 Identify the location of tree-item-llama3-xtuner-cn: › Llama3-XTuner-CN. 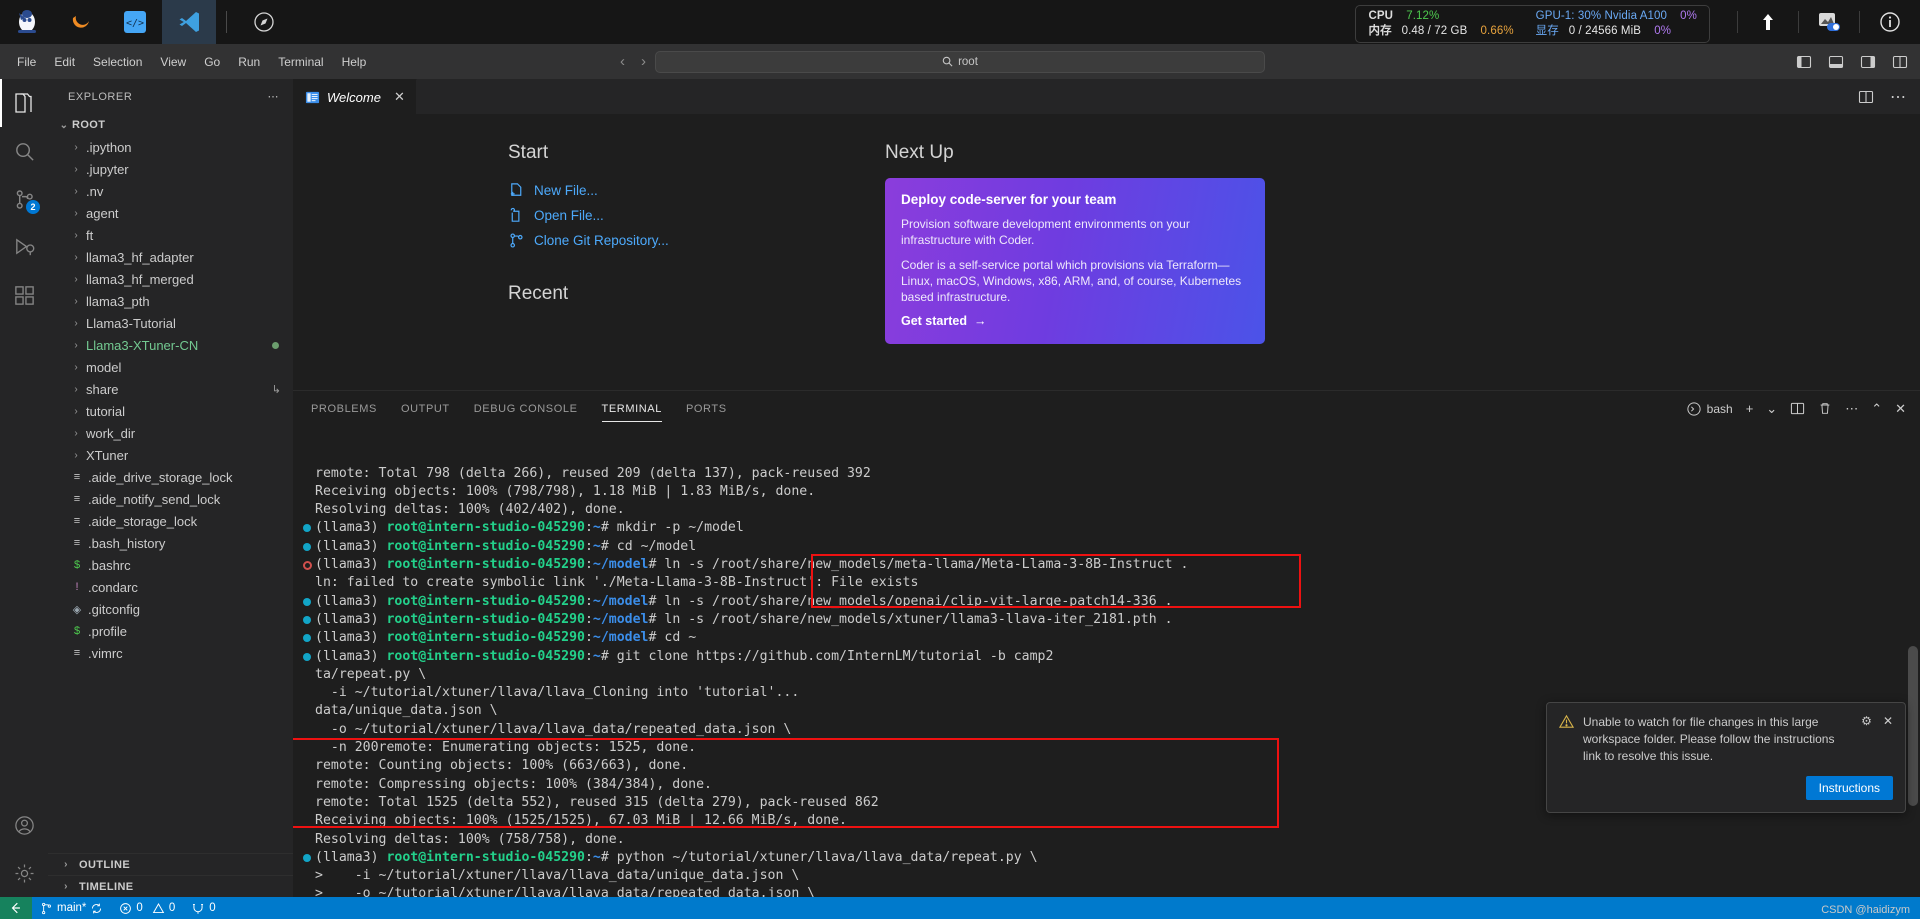
(170, 345).